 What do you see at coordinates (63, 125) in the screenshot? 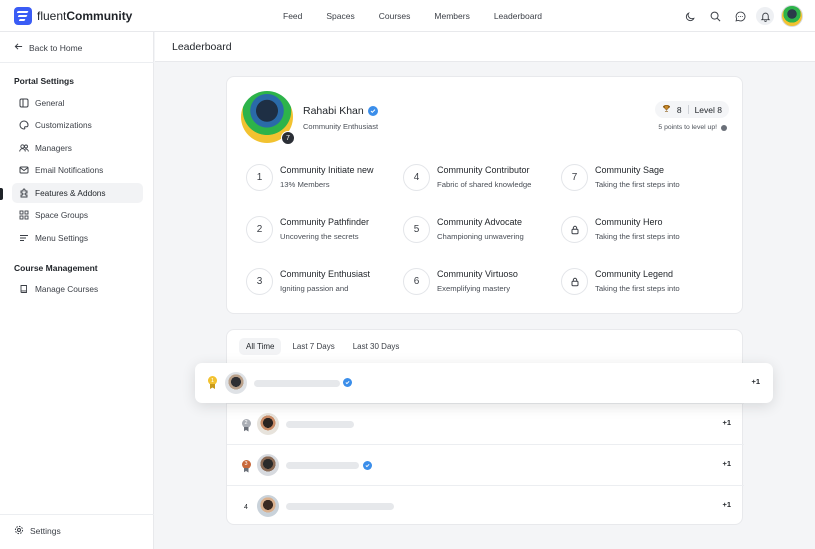
I see `sidebar-item-label: Customizations` at bounding box center [63, 125].